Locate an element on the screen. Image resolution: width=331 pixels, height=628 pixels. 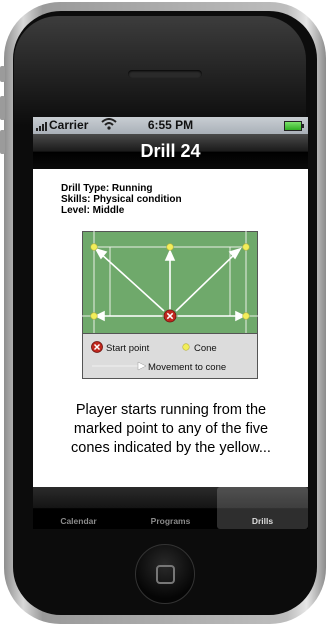
drill-diagram: Start point Cone Movement to cone is located at coordinates (170, 305).